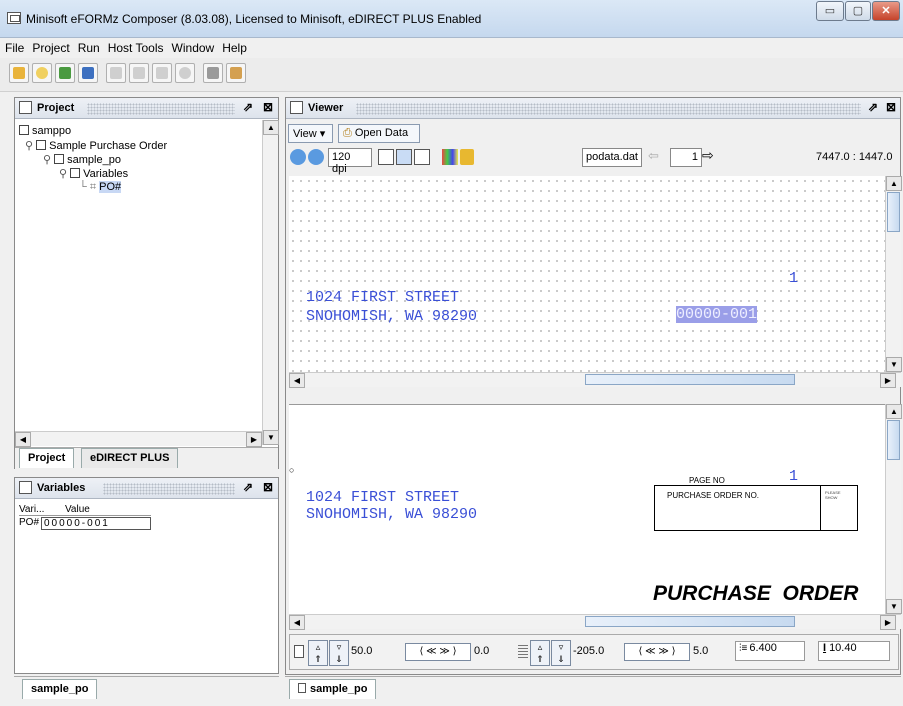 The image size is (903, 706). I want to click on cut-icon, so click(116, 73).